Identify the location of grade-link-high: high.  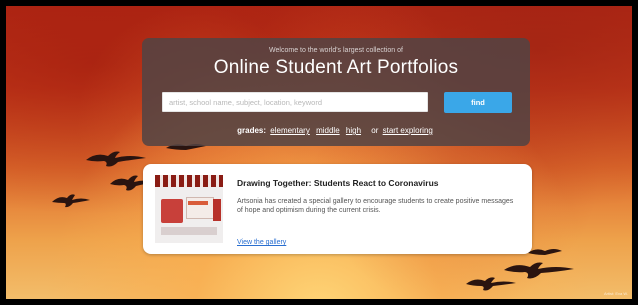
(353, 130).